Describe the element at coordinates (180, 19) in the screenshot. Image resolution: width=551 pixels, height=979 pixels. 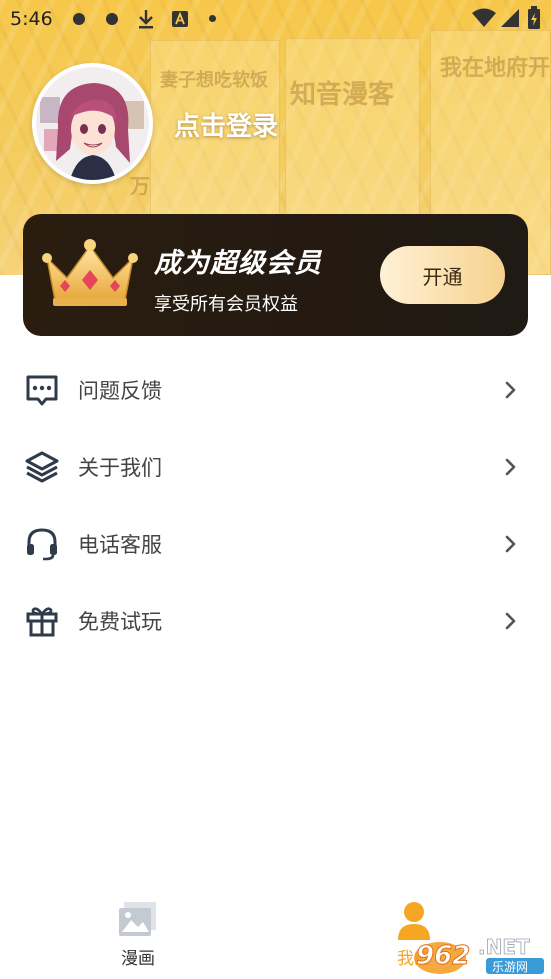
I see `a-badge-icon` at that location.